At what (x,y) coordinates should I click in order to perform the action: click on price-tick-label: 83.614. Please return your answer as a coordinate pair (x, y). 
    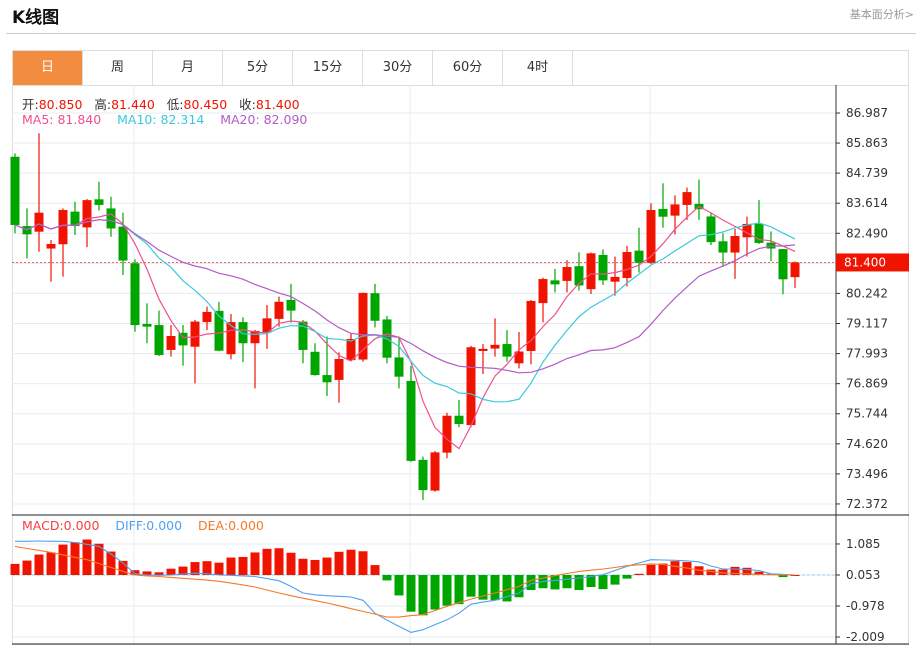
    Looking at the image, I should click on (867, 203).